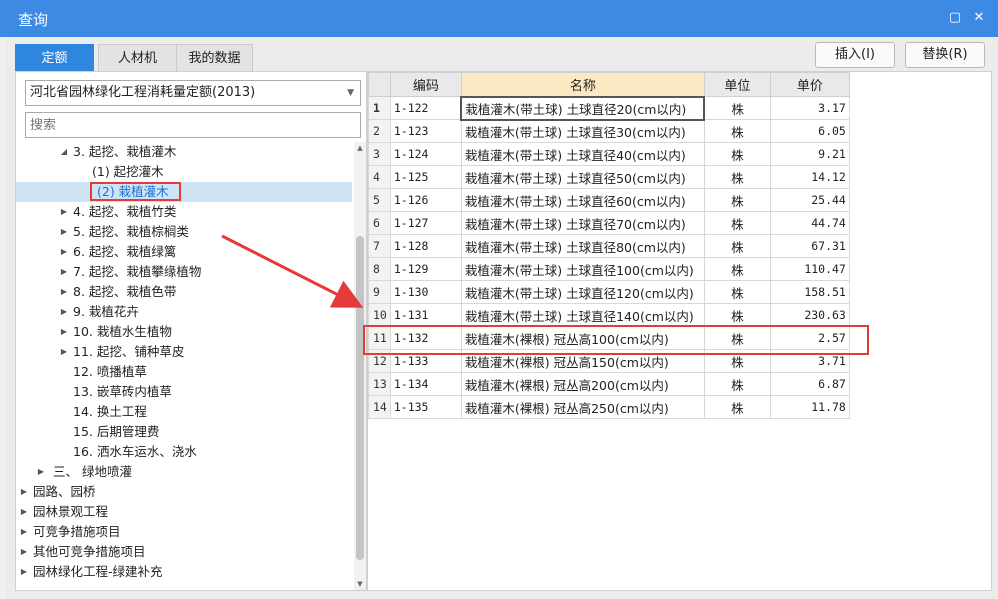 Image resolution: width=998 pixels, height=599 pixels. I want to click on tree-item: ▶ 11. 起挖、铺种草皮, so click(184, 352).